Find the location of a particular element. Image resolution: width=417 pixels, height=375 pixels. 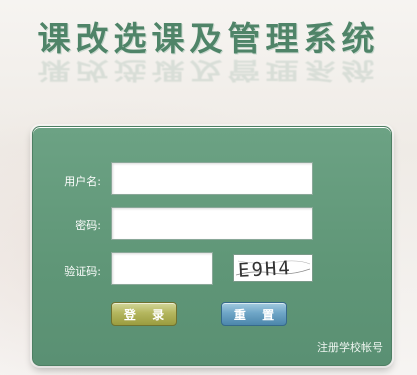

page-title: 课改选课及管理系统 is located at coordinates (208, 38).